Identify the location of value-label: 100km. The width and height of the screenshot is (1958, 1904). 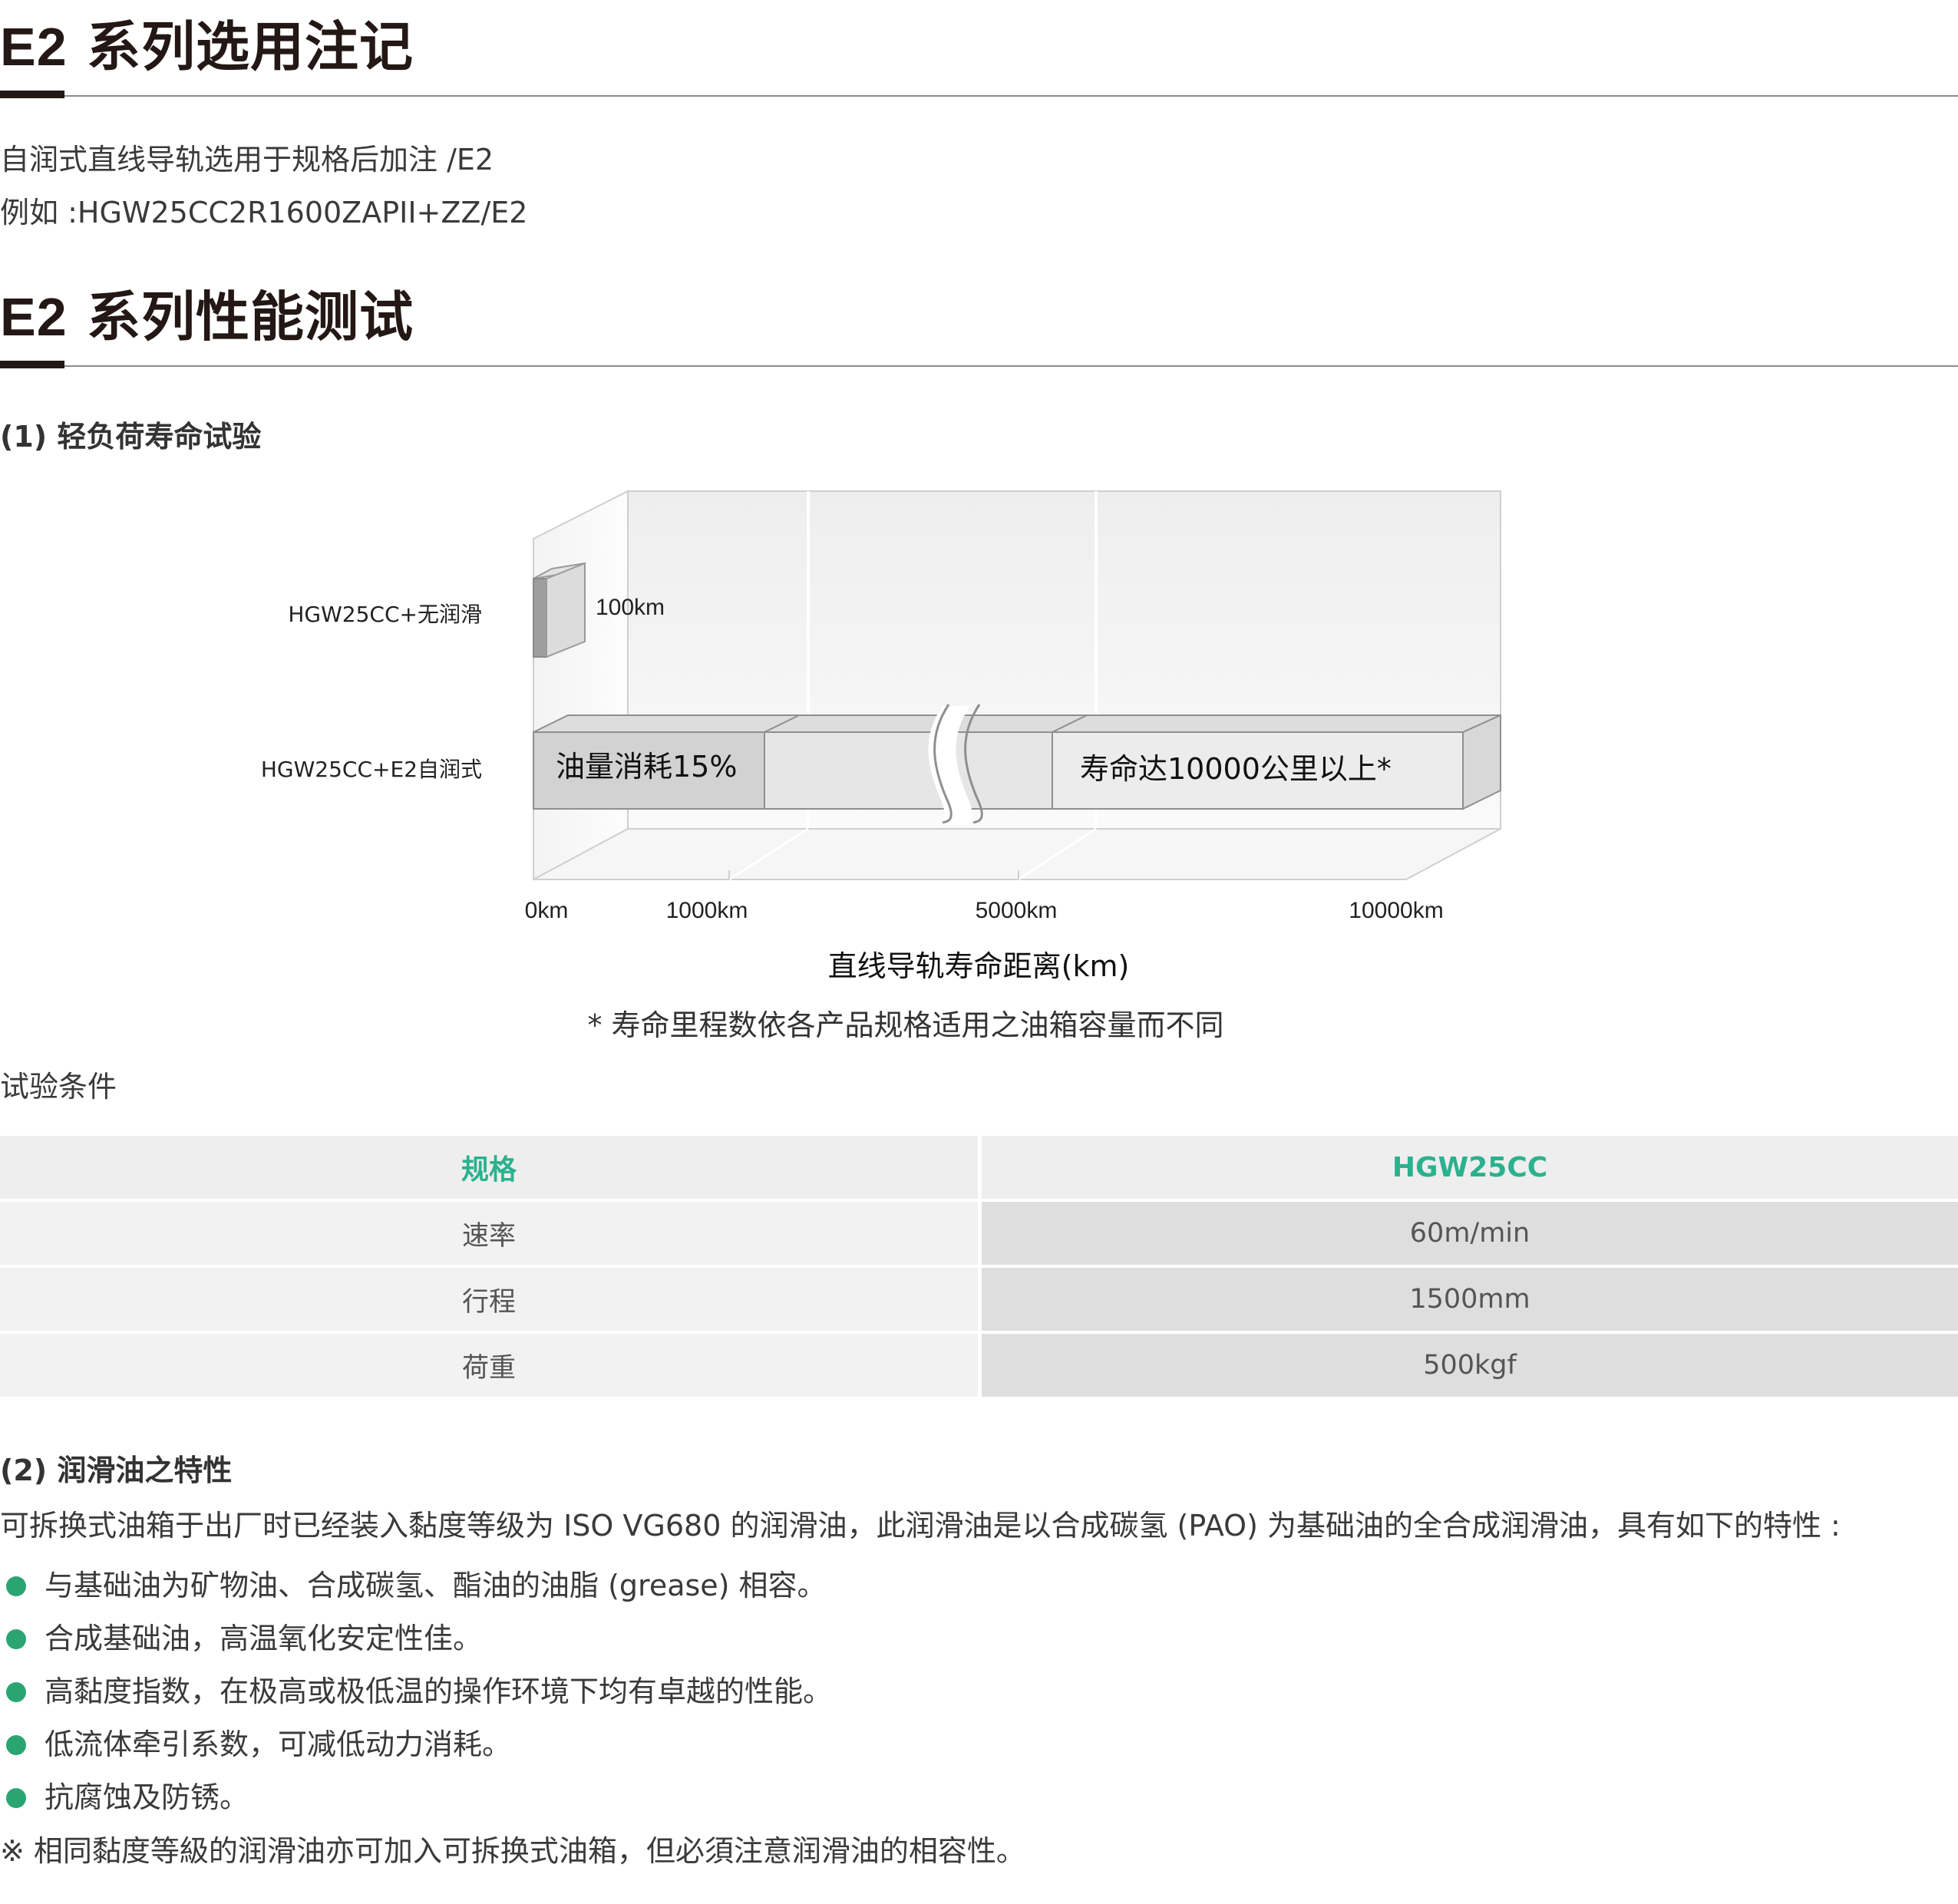
(630, 608).